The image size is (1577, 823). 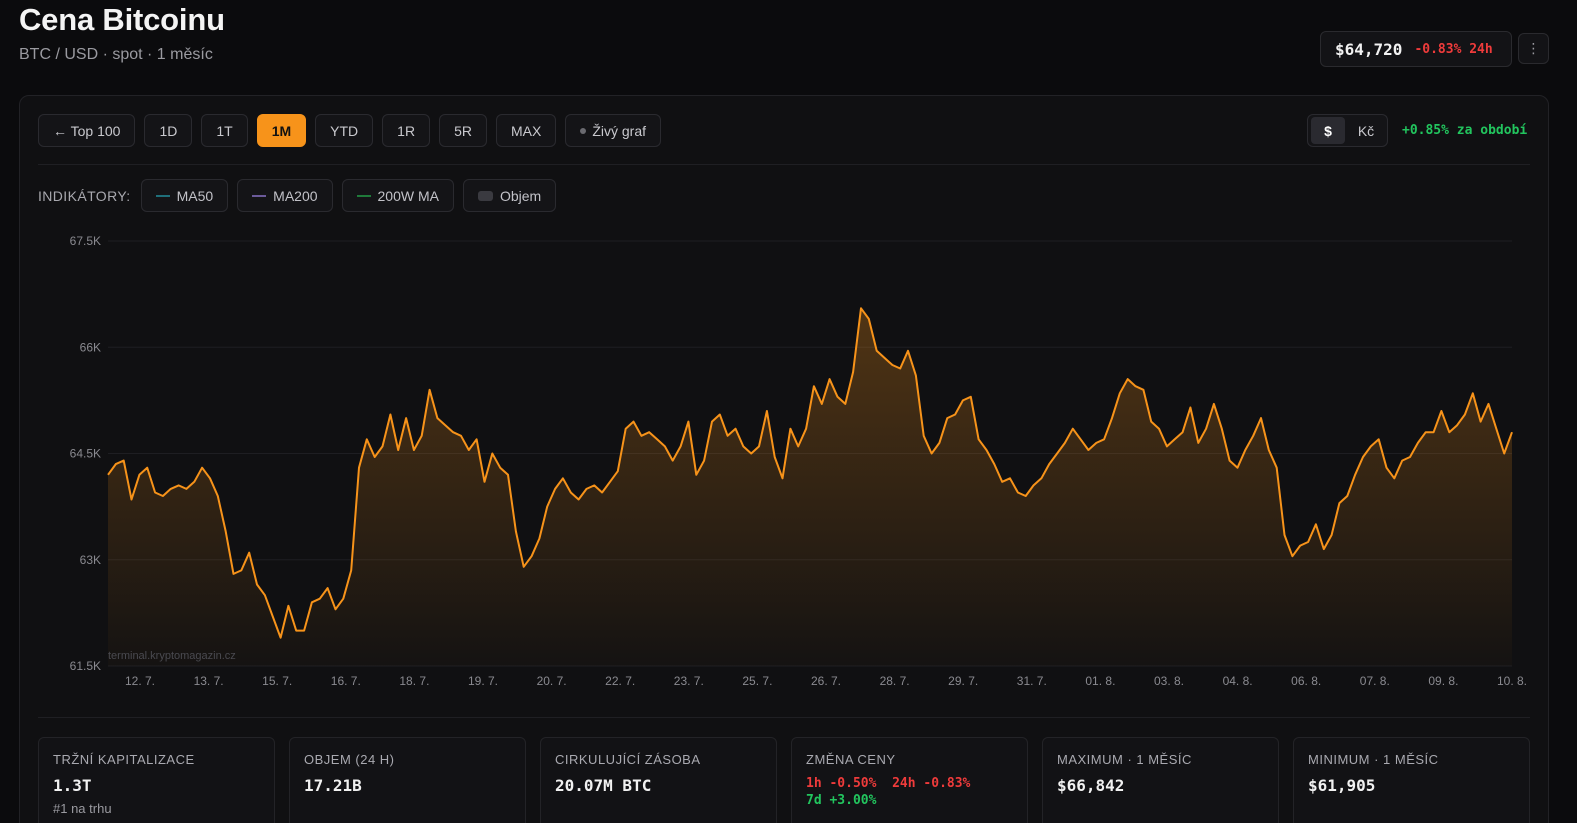 I want to click on x-tick-label: 06. 8., so click(x=1306, y=681).